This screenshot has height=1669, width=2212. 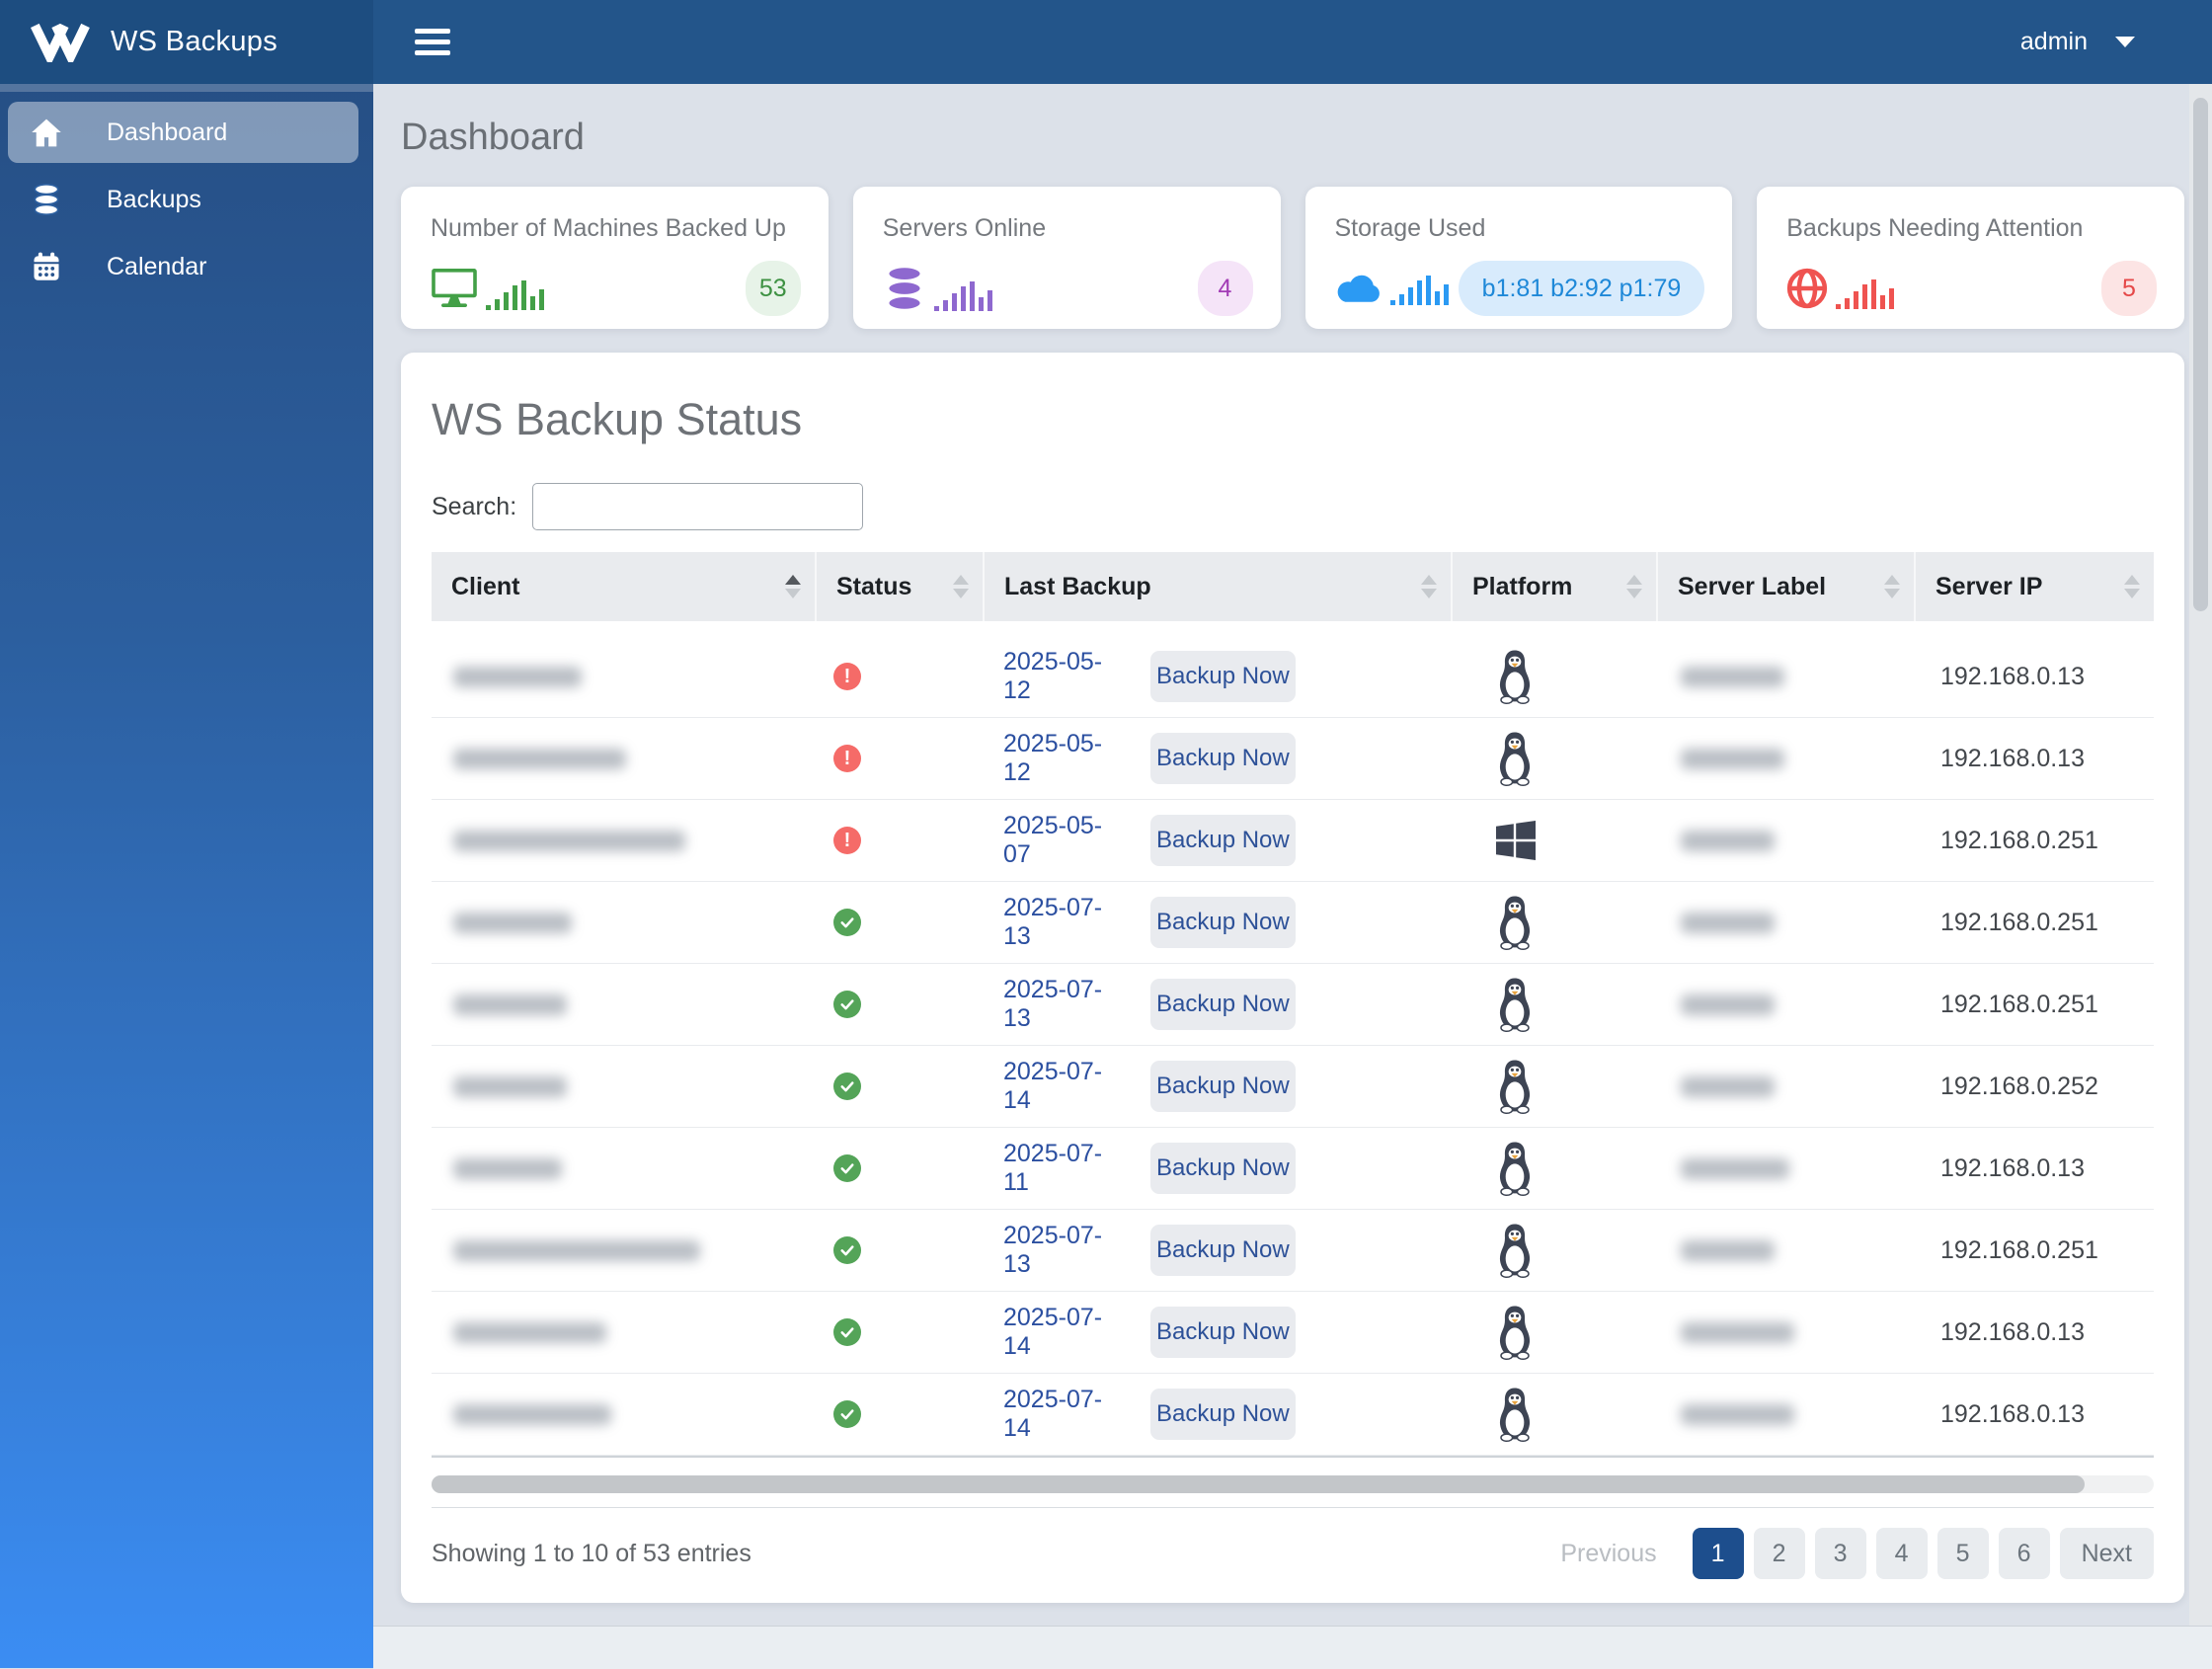 What do you see at coordinates (624, 586) in the screenshot?
I see `column-header-client: Client` at bounding box center [624, 586].